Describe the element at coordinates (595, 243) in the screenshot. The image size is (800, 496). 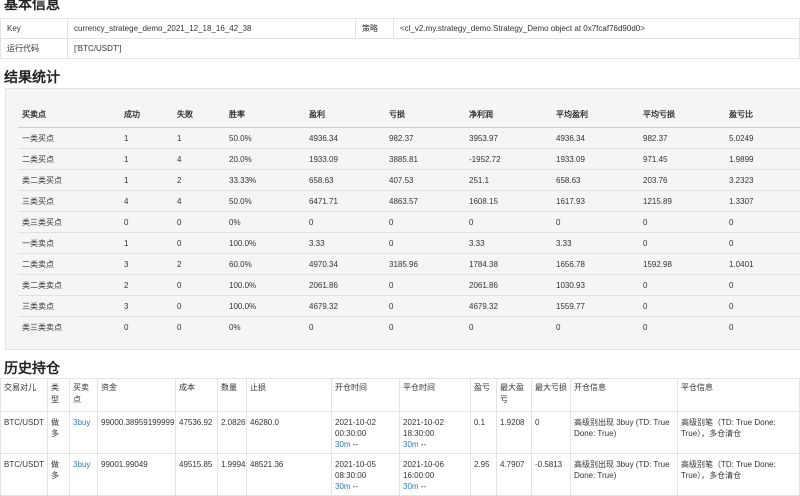
I see `stats-cell: 3.33` at that location.